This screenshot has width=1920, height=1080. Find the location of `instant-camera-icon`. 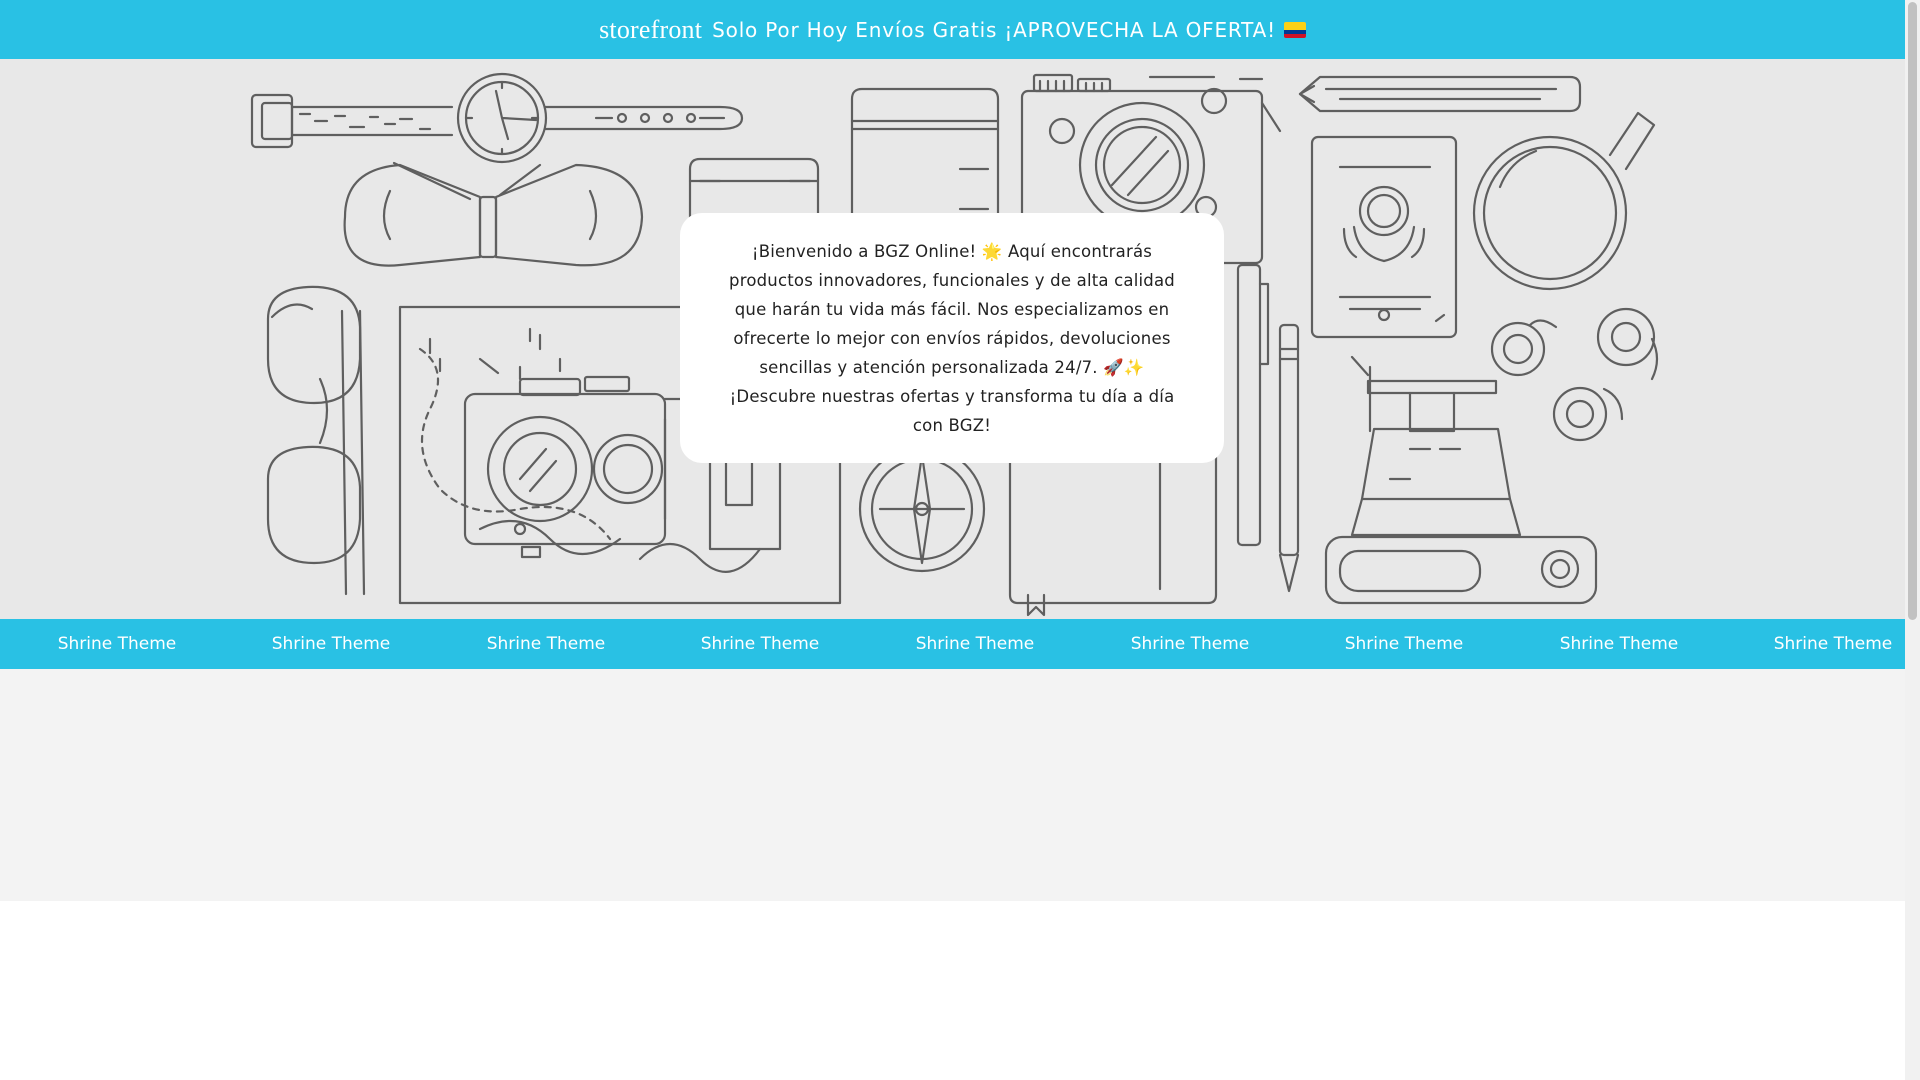

instant-camera-icon is located at coordinates (1461, 480).